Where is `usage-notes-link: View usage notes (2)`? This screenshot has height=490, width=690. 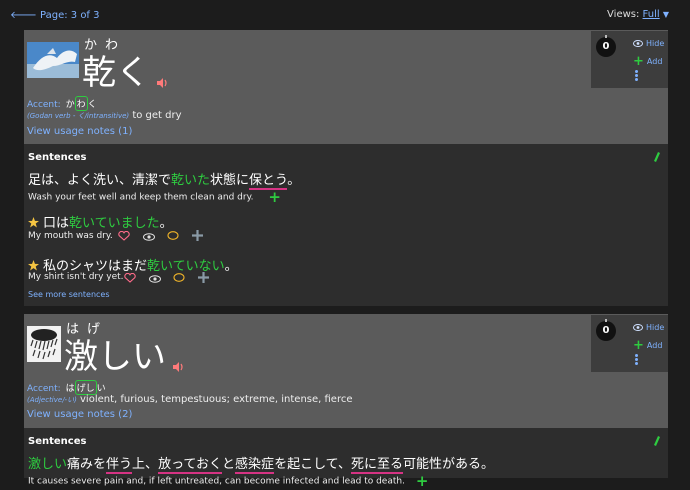
usage-notes-link: View usage notes (2) is located at coordinates (79, 414).